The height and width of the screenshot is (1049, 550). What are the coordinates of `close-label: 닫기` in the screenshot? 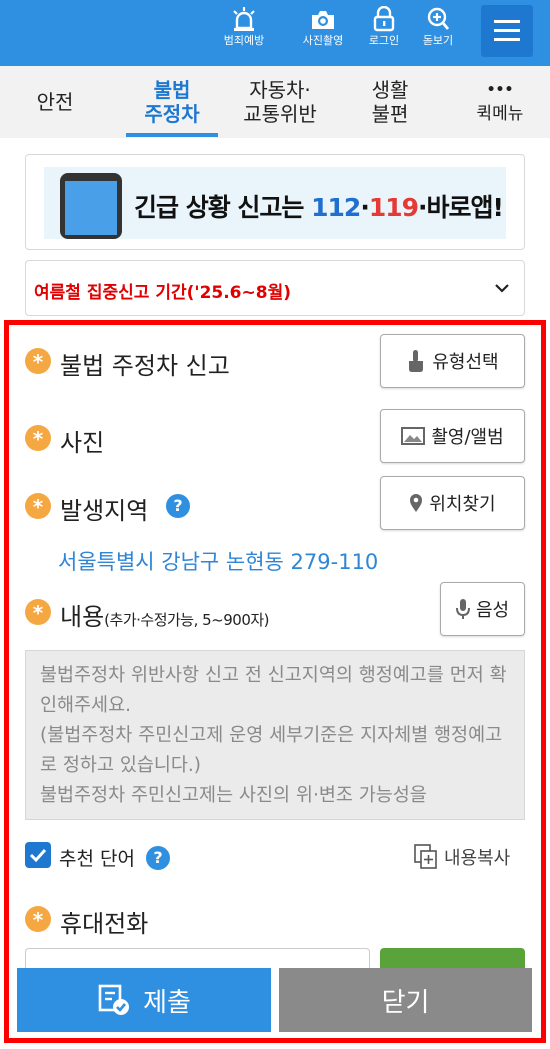 It's located at (405, 1002).